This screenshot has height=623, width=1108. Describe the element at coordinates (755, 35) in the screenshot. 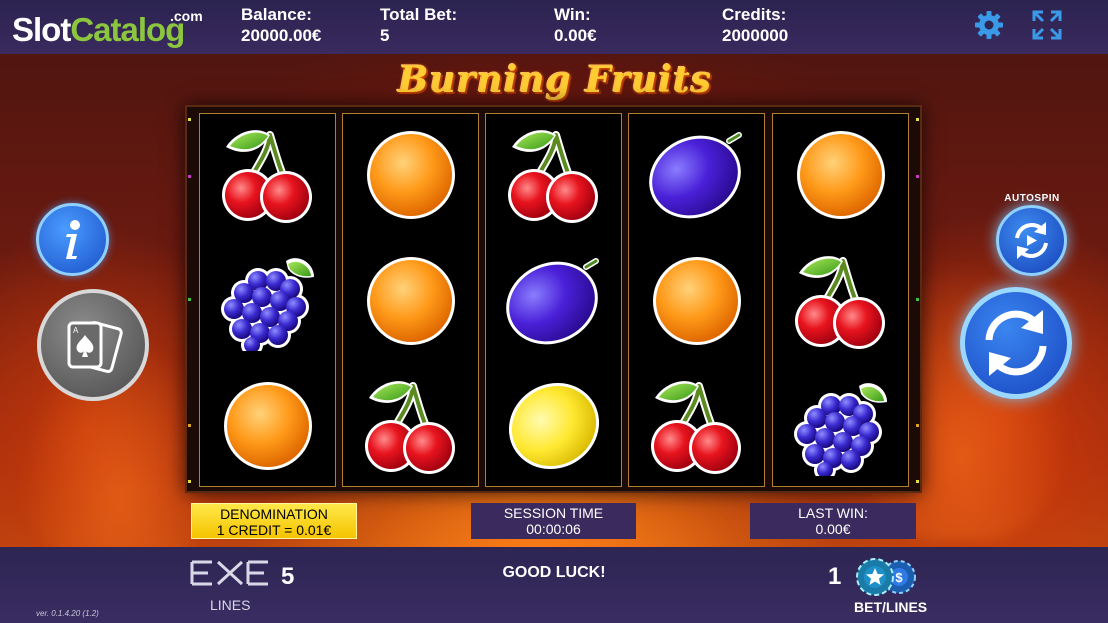

I see `credits-value: 2000000` at that location.